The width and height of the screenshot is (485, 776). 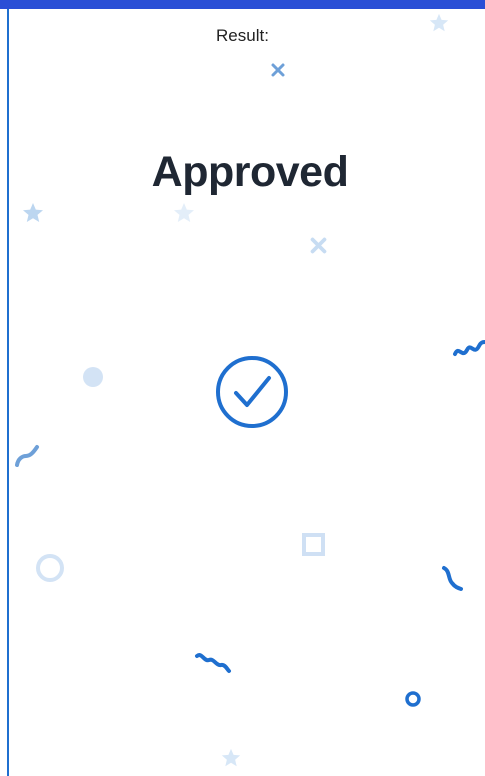 What do you see at coordinates (242, 35) in the screenshot?
I see `result-label: Result:` at bounding box center [242, 35].